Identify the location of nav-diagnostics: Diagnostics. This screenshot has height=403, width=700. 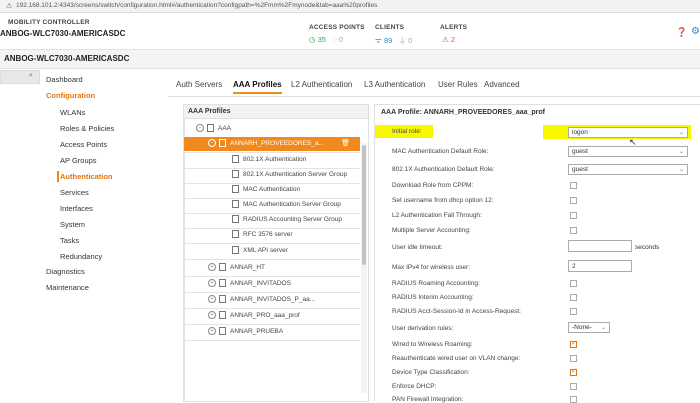
(65, 271).